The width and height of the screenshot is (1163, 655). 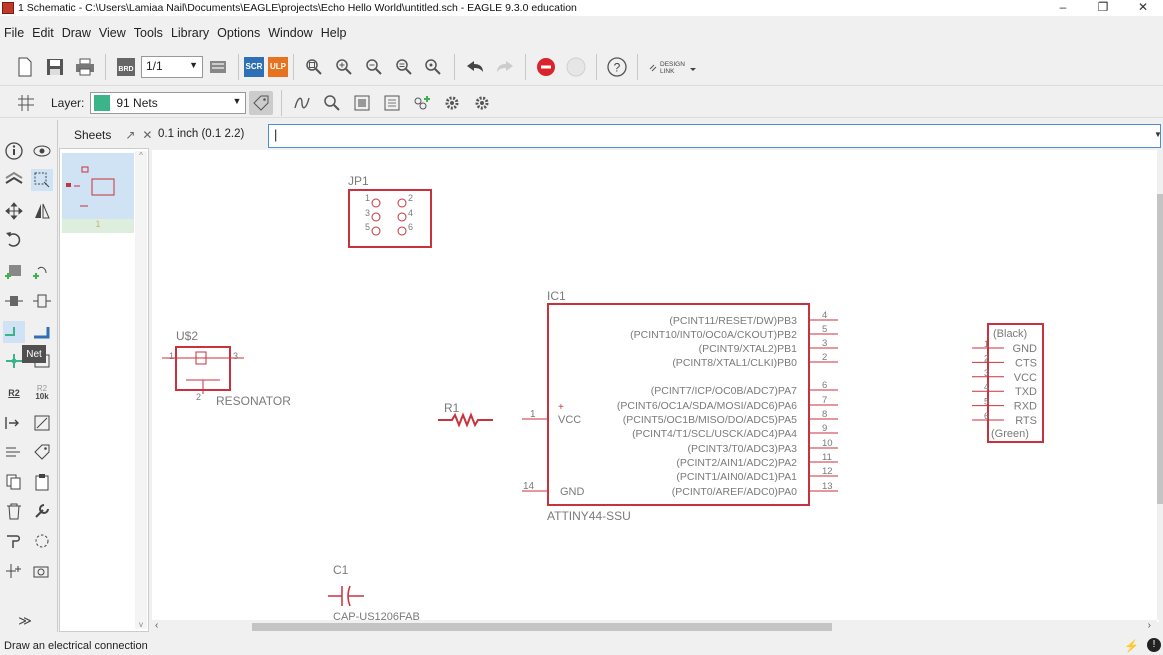 What do you see at coordinates (14, 332) in the screenshot?
I see `net-tool-icon` at bounding box center [14, 332].